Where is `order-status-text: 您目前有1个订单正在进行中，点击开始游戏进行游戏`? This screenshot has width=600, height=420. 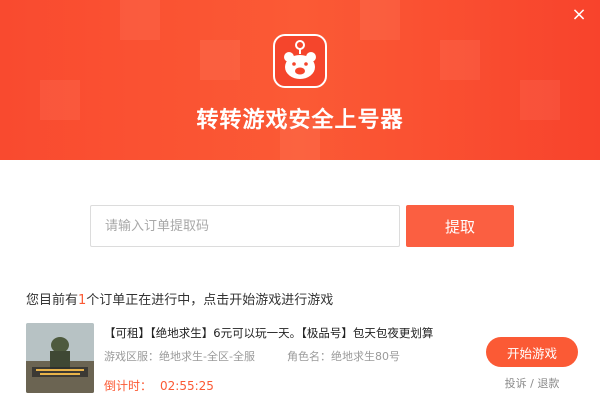 order-status-text: 您目前有1个订单正在进行中，点击开始游戏进行游戏 is located at coordinates (179, 298).